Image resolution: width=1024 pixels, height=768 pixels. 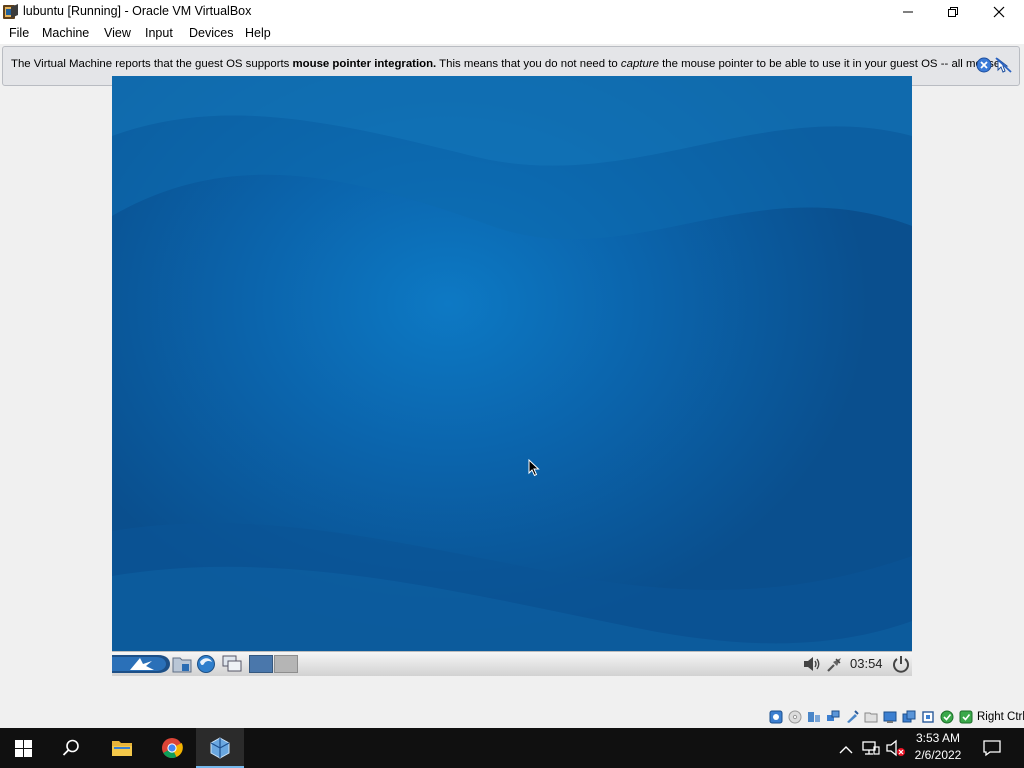 What do you see at coordinates (19, 33) in the screenshot?
I see `menu-file: File` at bounding box center [19, 33].